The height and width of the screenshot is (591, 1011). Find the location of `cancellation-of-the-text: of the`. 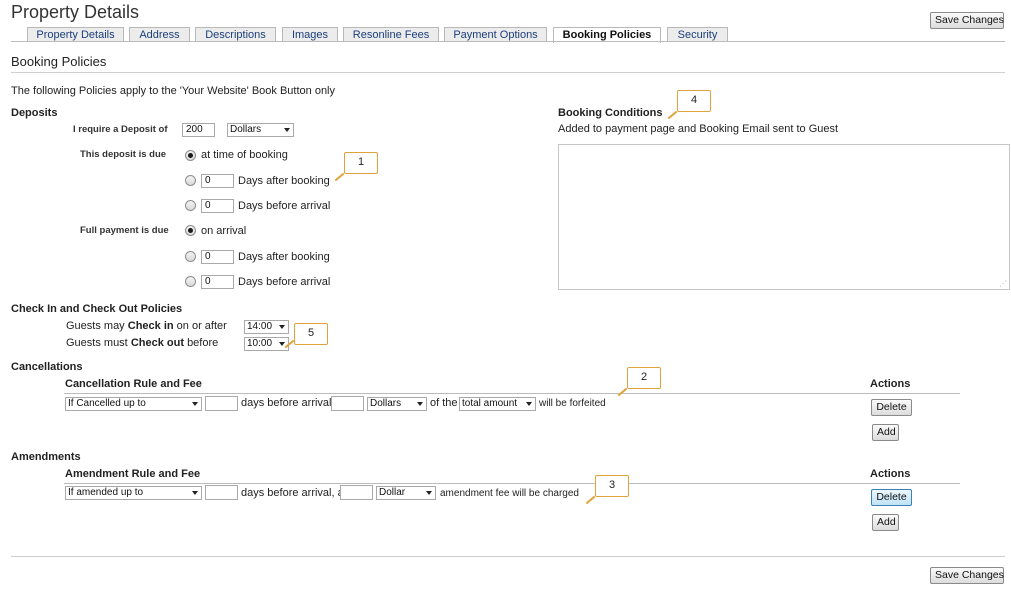

cancellation-of-the-text: of the is located at coordinates (444, 403).